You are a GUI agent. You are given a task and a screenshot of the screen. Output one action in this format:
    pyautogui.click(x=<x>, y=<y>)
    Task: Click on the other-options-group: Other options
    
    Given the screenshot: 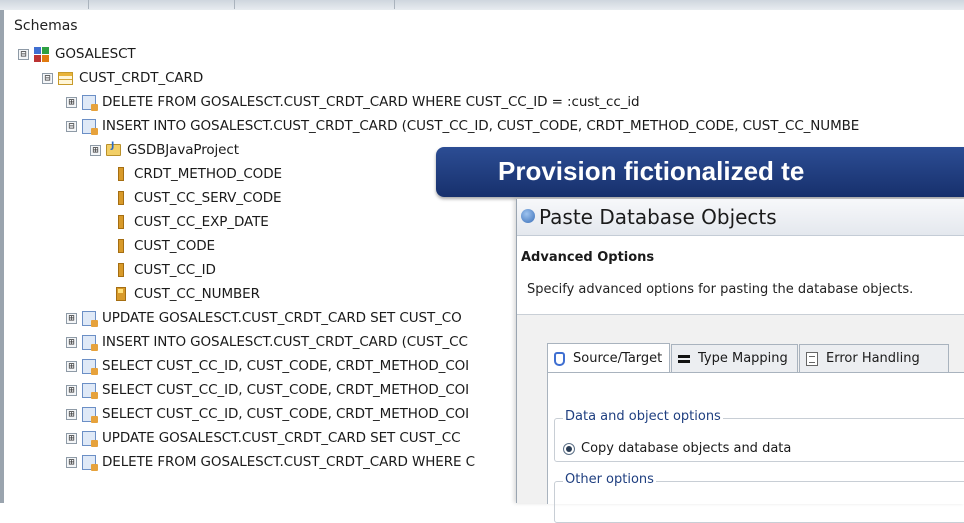 What is the action you would take?
    pyautogui.click(x=759, y=497)
    